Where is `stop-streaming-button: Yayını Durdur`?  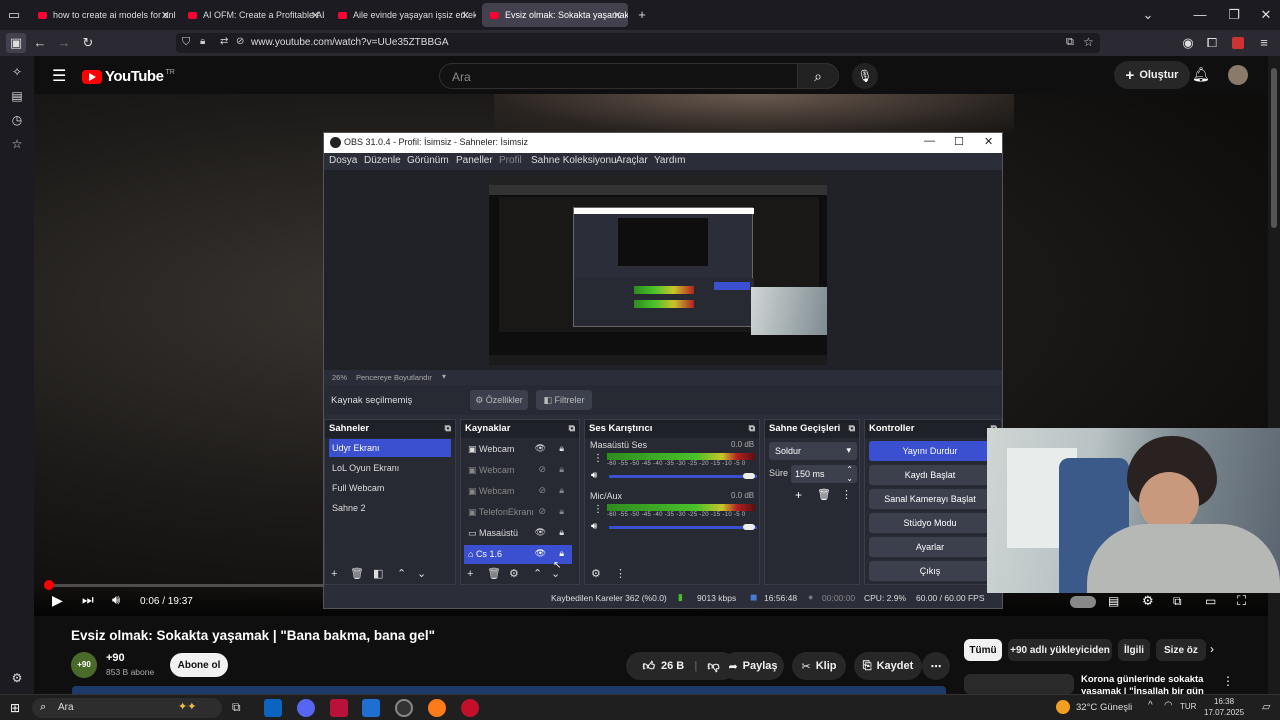
stop-streaming-button: Yayını Durdur is located at coordinates (930, 451).